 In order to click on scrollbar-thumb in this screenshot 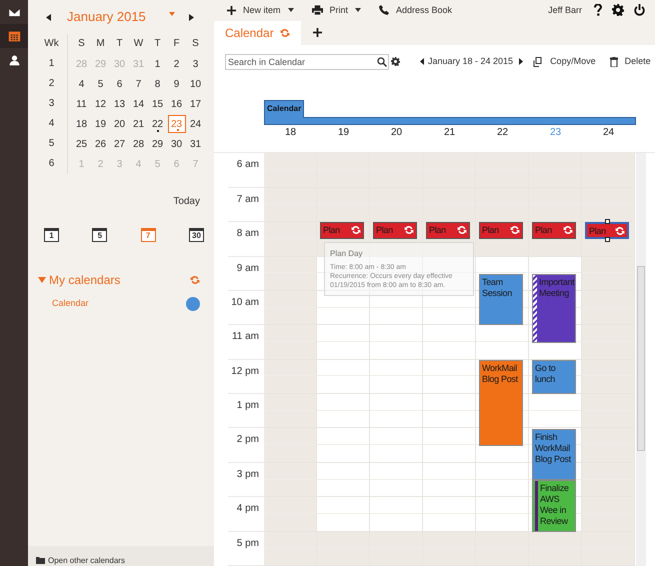, I will do `click(641, 359)`.